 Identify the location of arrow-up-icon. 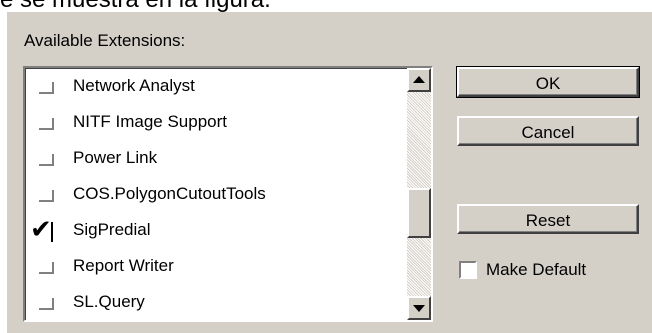
(419, 79).